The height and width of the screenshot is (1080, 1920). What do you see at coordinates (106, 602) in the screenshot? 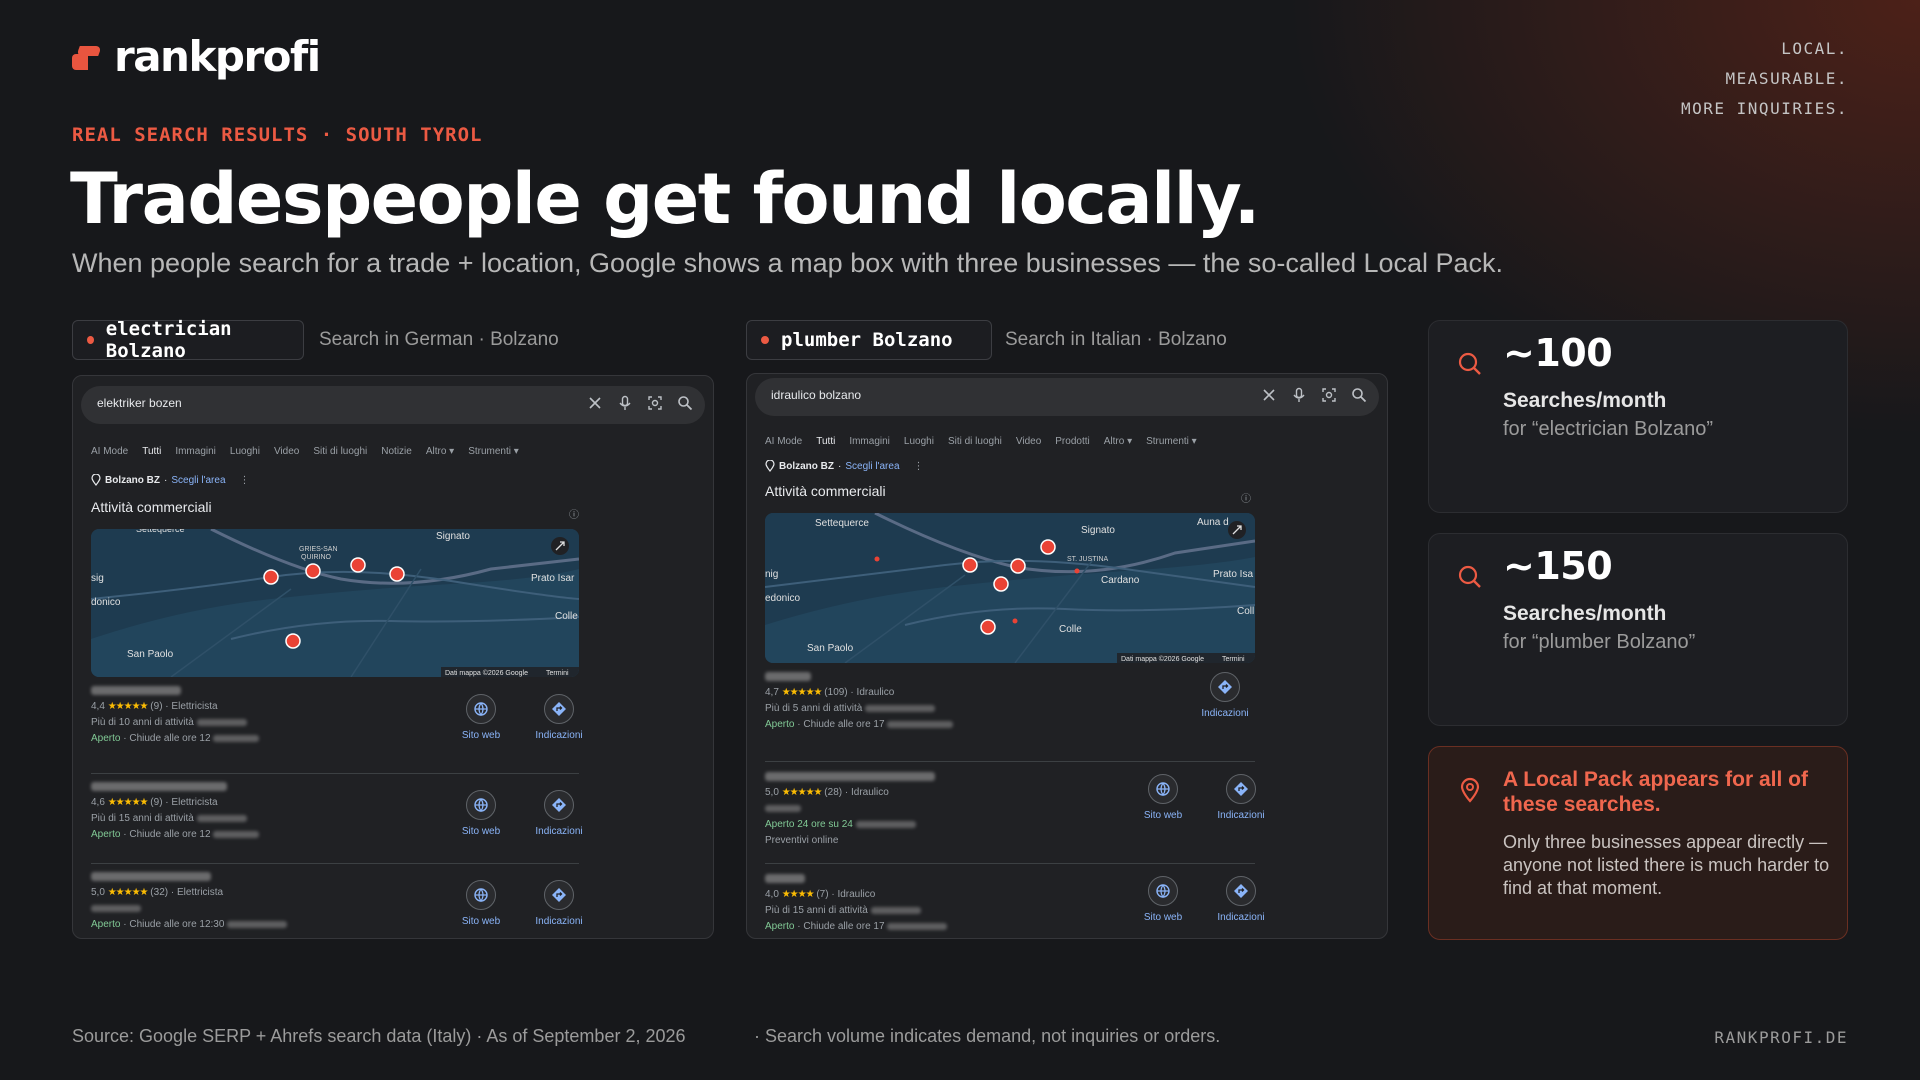
I see `svg-text: donico` at bounding box center [106, 602].